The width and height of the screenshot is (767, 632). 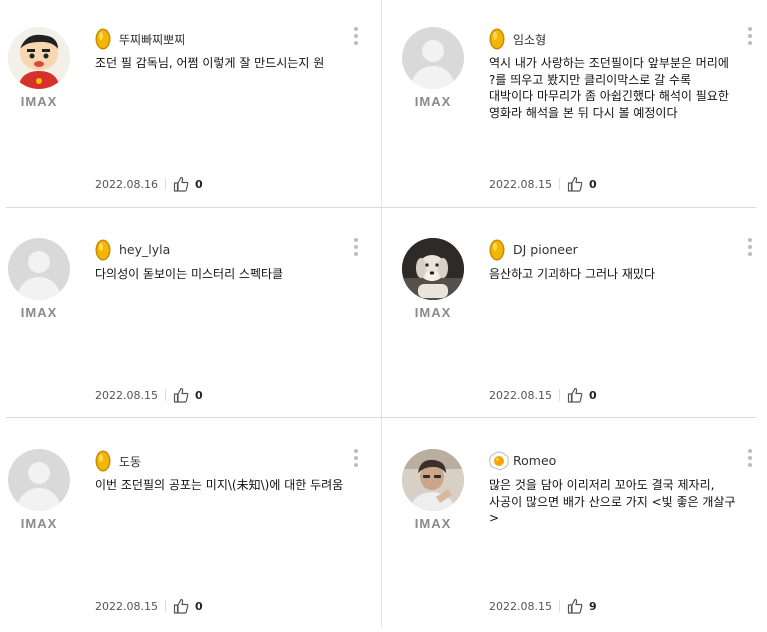 I want to click on review-text: 다의성이 돋보이는 미스터리 스펙타클, so click(x=189, y=274).